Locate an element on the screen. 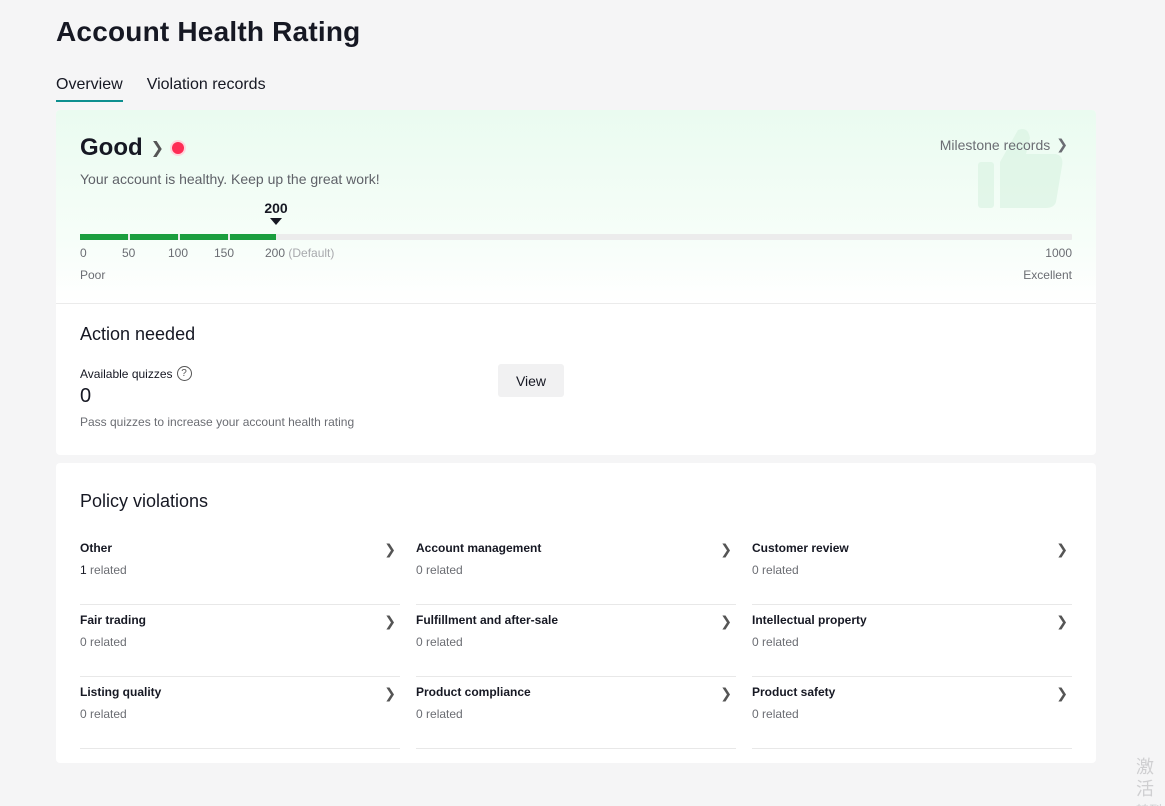 The height and width of the screenshot is (806, 1165). quiz-count: 0 is located at coordinates (86, 396).